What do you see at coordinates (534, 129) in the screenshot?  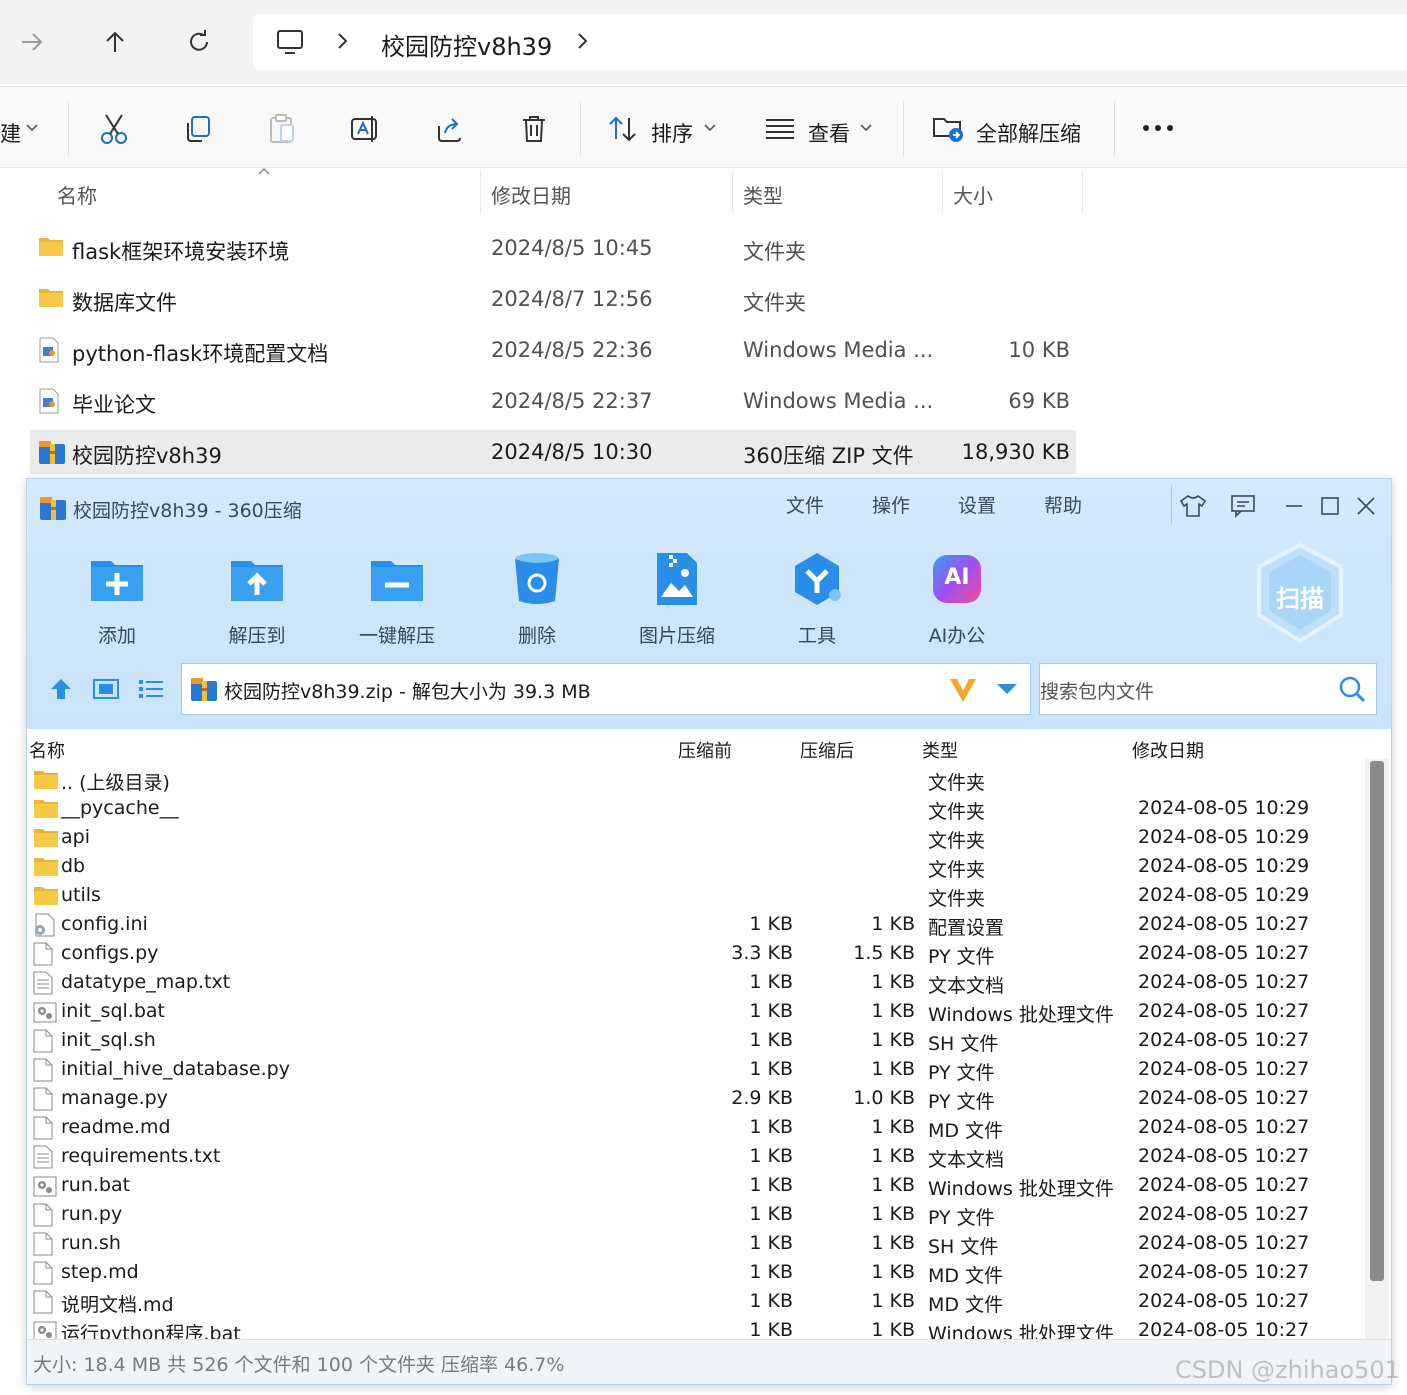 I see `delete-button` at bounding box center [534, 129].